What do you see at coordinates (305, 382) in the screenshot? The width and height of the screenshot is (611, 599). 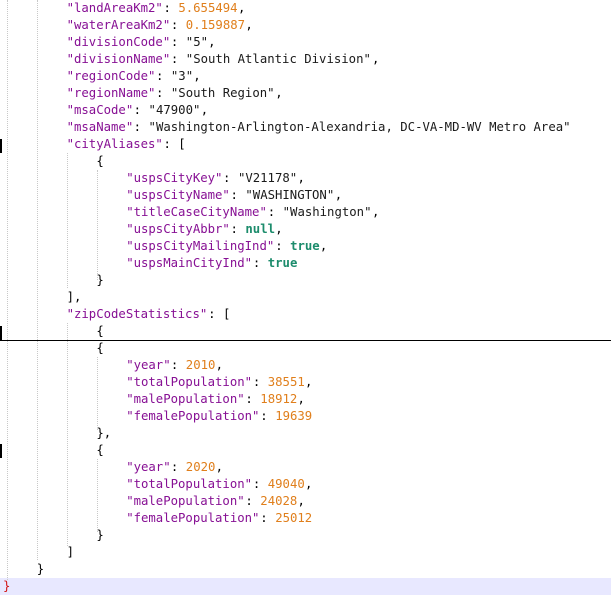 I see `code-line: "totalPopulation": 38551,` at bounding box center [305, 382].